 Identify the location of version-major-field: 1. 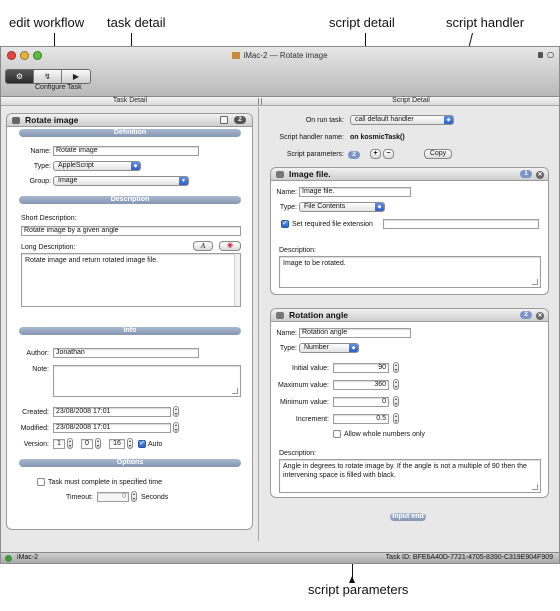
(59, 444).